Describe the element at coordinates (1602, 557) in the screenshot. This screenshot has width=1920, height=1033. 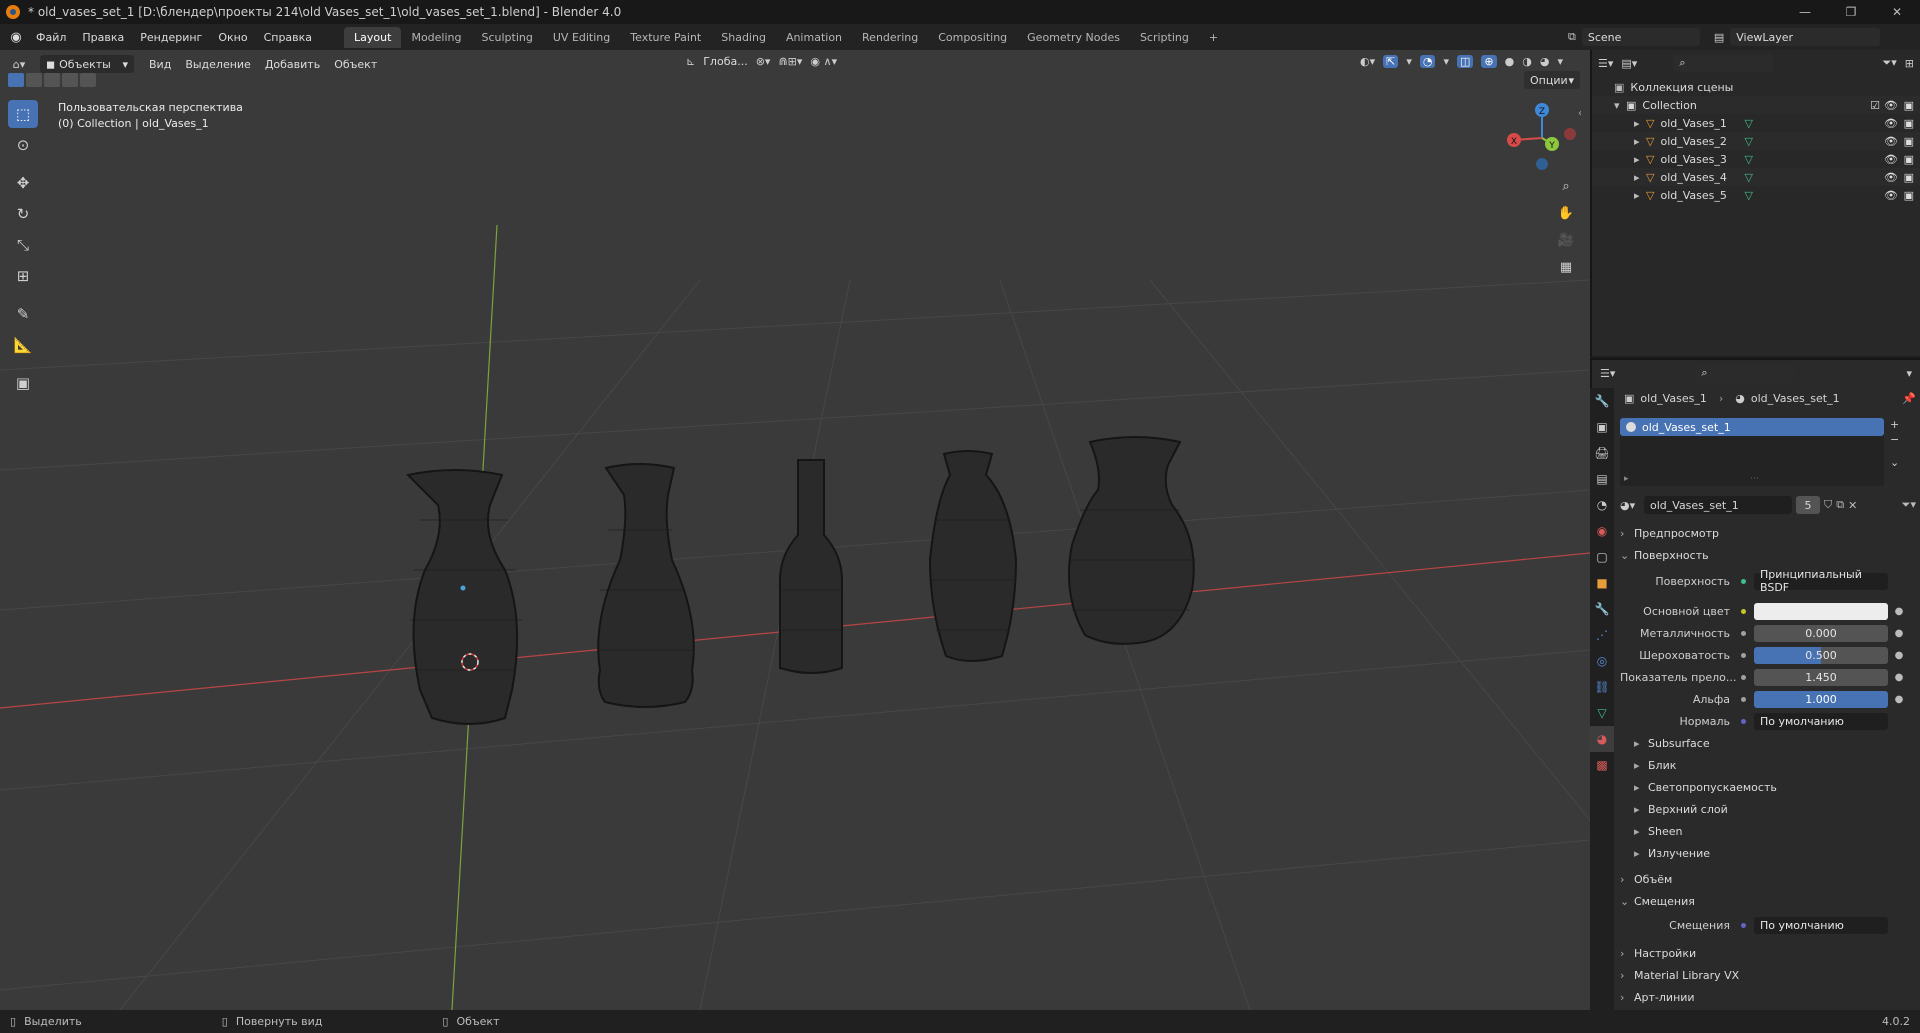
I see `collection-tab-icon: ▢` at that location.